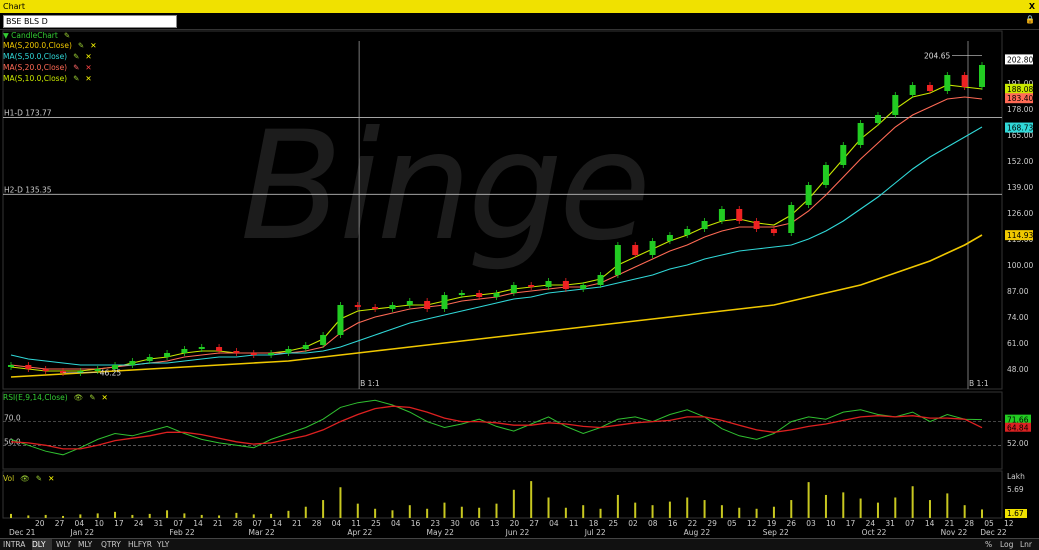  What do you see at coordinates (1009, 523) in the screenshot?
I see `x-tick-label: 12` at bounding box center [1009, 523].